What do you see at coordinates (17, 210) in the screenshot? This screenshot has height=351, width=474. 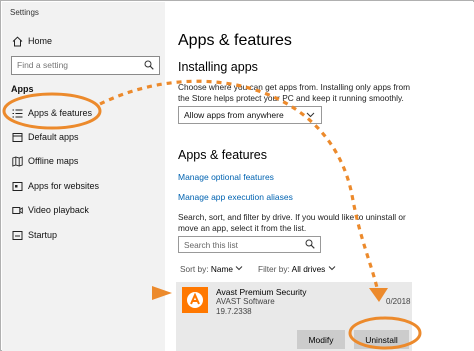 I see `video-icon` at bounding box center [17, 210].